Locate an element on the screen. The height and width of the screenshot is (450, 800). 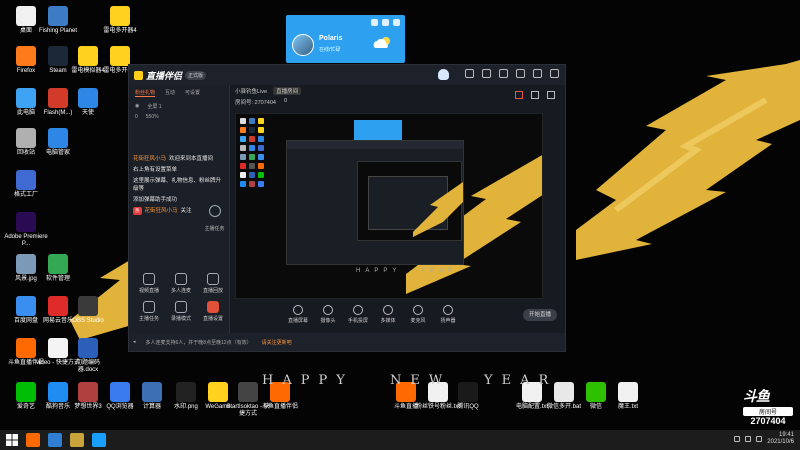
clock: 19:41 2021/10/6 is located at coordinates (780, 439).